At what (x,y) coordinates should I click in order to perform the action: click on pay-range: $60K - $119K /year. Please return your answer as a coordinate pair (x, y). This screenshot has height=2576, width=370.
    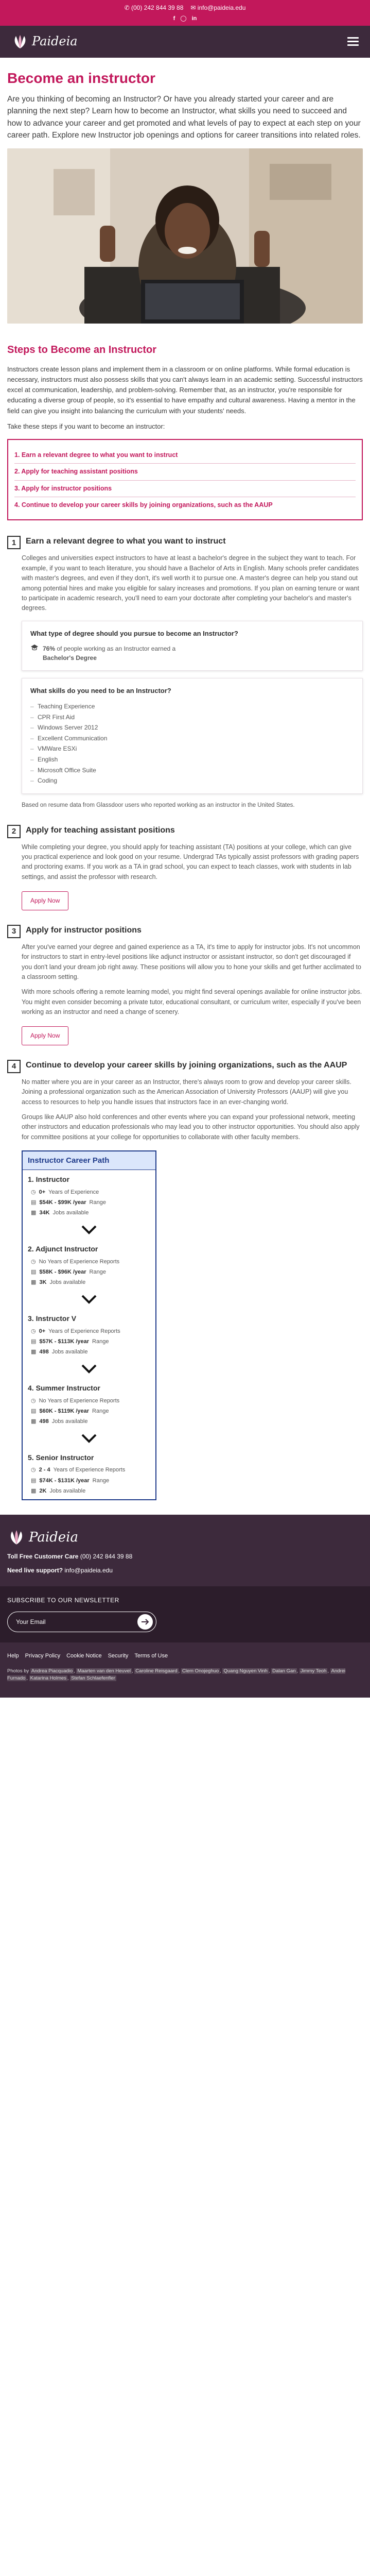
    Looking at the image, I should click on (64, 1411).